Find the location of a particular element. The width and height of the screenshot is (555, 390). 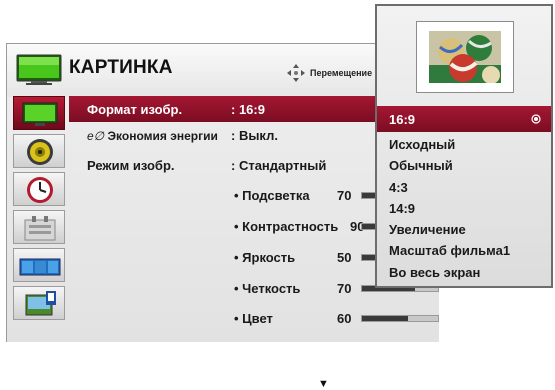

sidebar-item-screen is located at coordinates (39, 265).